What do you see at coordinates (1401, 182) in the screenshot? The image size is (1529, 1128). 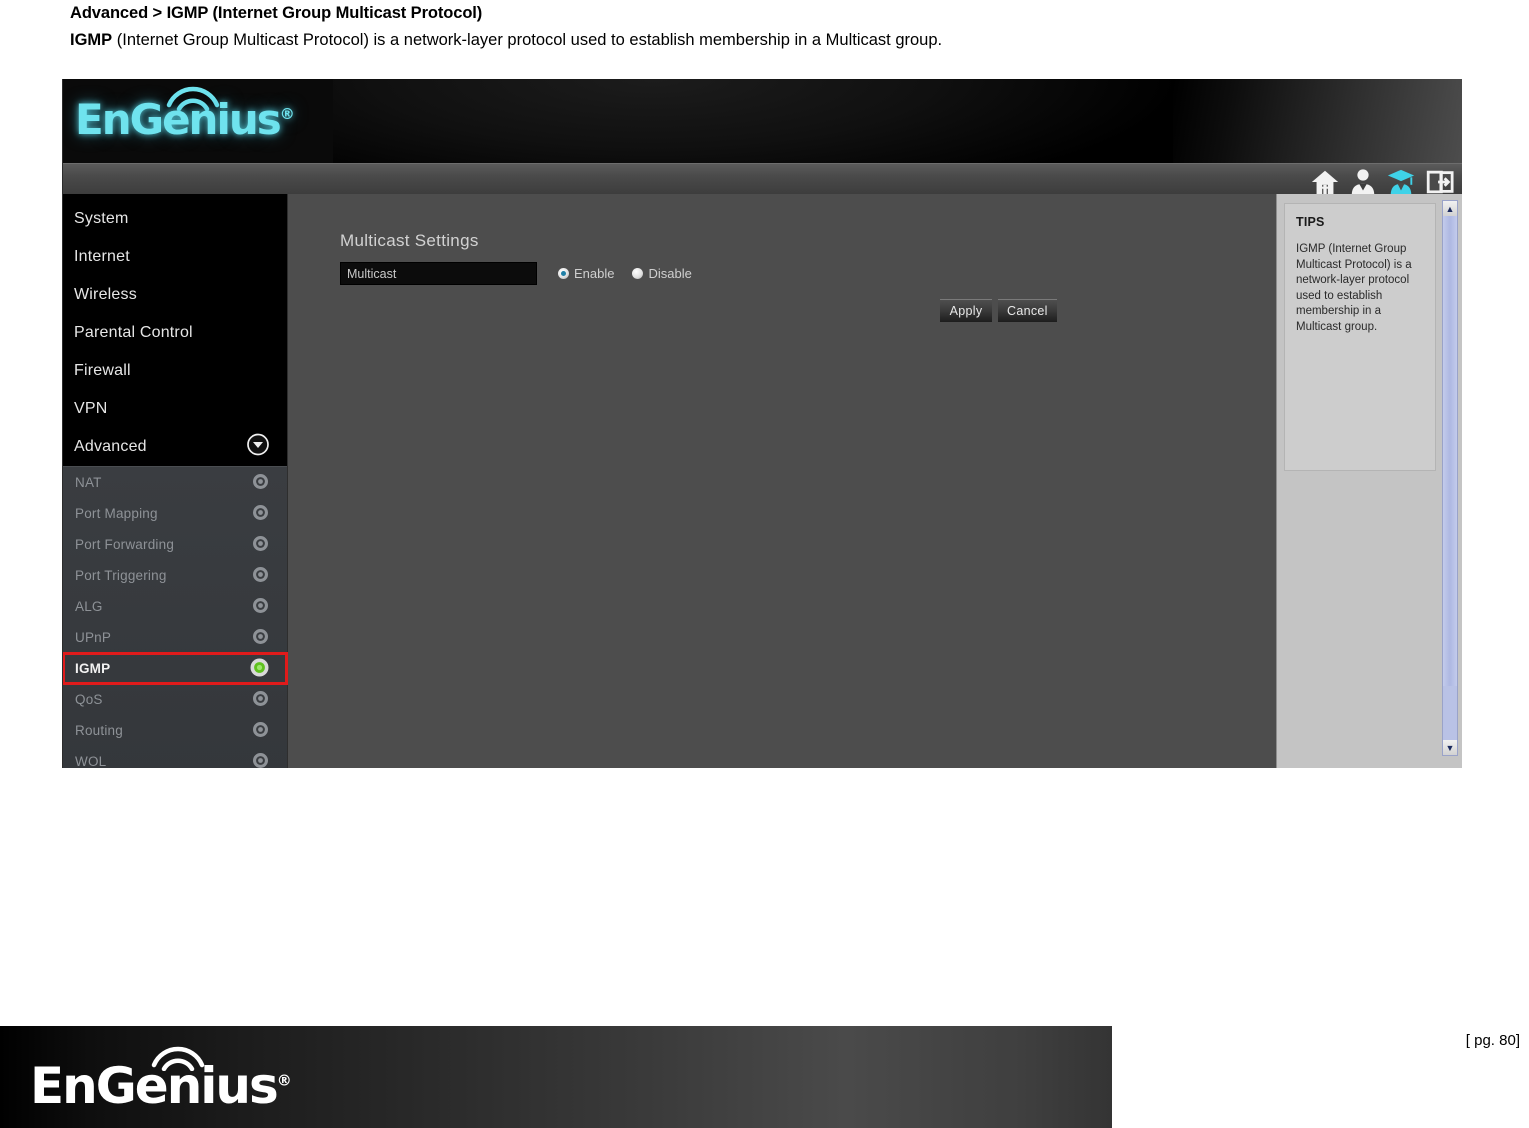 I see `wizard-graduate-icon` at bounding box center [1401, 182].